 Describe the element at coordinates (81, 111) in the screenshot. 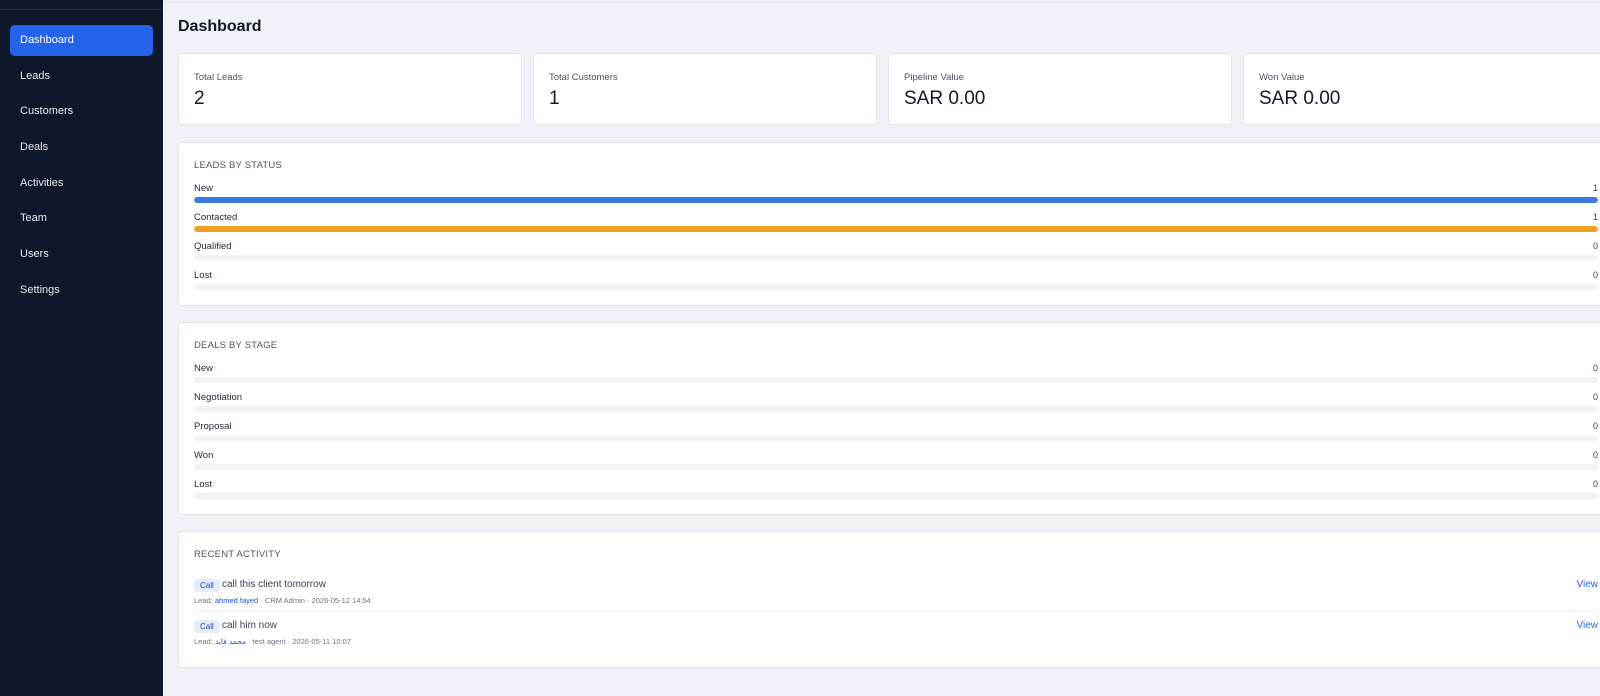

I see `sidebar-item-customers: Customers` at that location.